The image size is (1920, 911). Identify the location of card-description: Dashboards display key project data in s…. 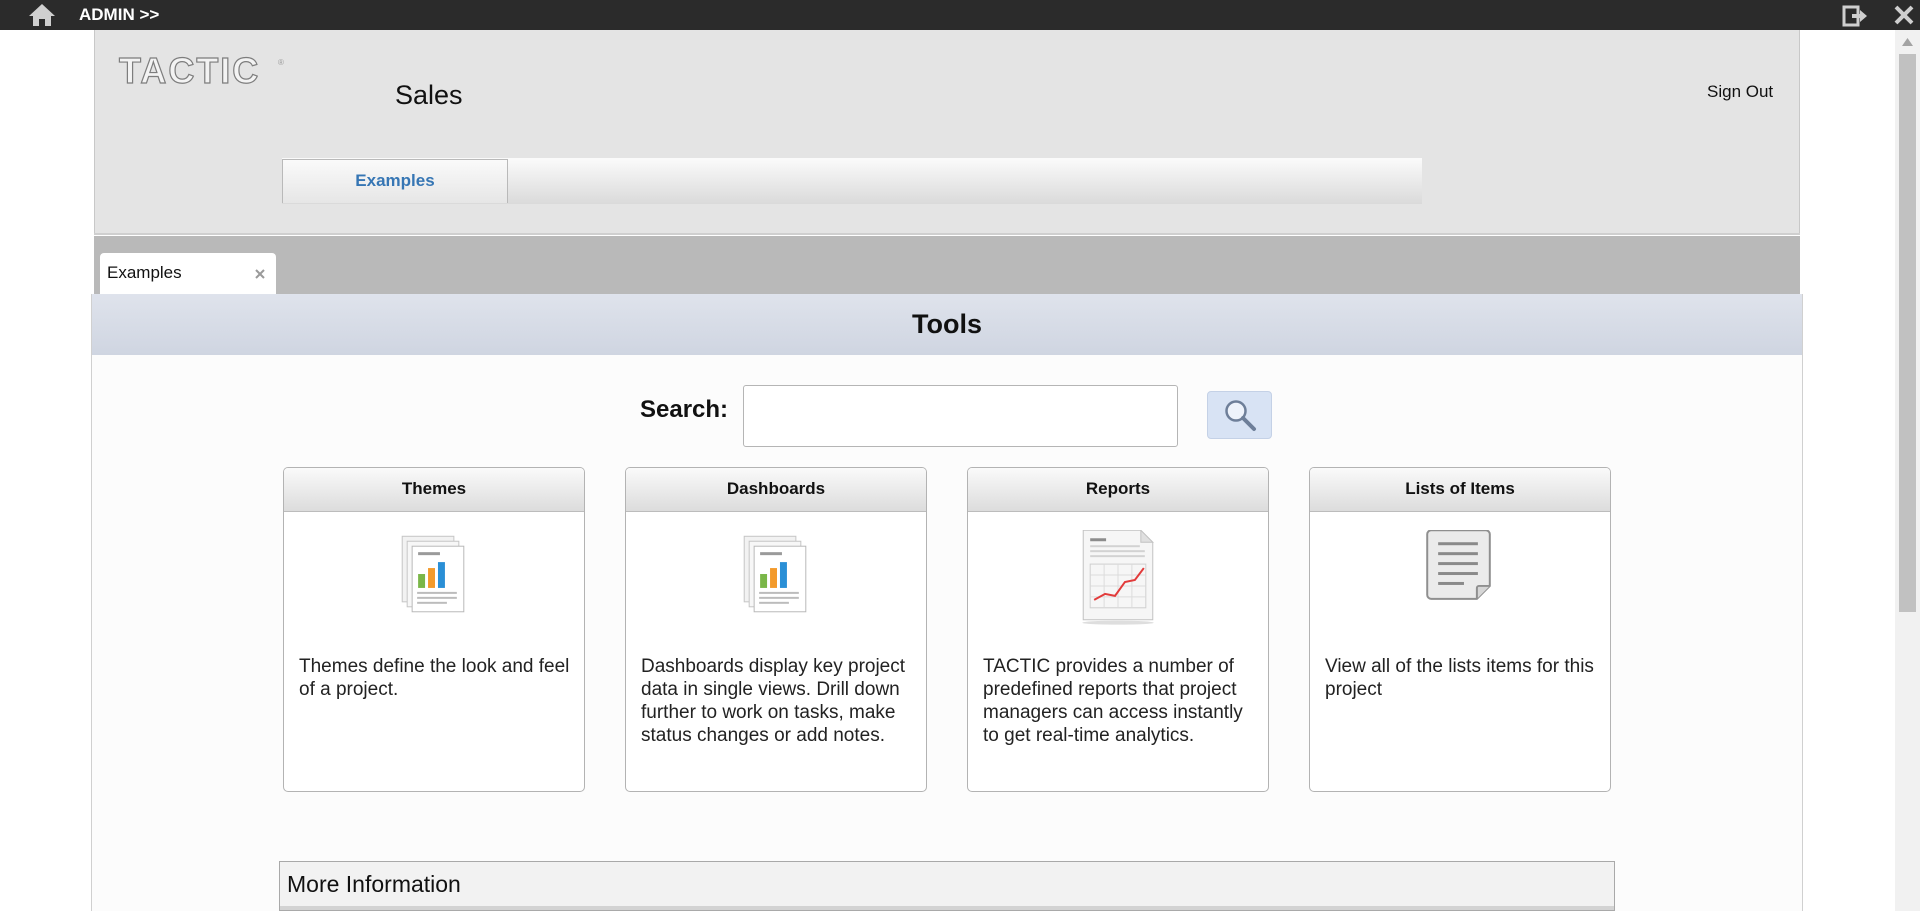
(773, 701).